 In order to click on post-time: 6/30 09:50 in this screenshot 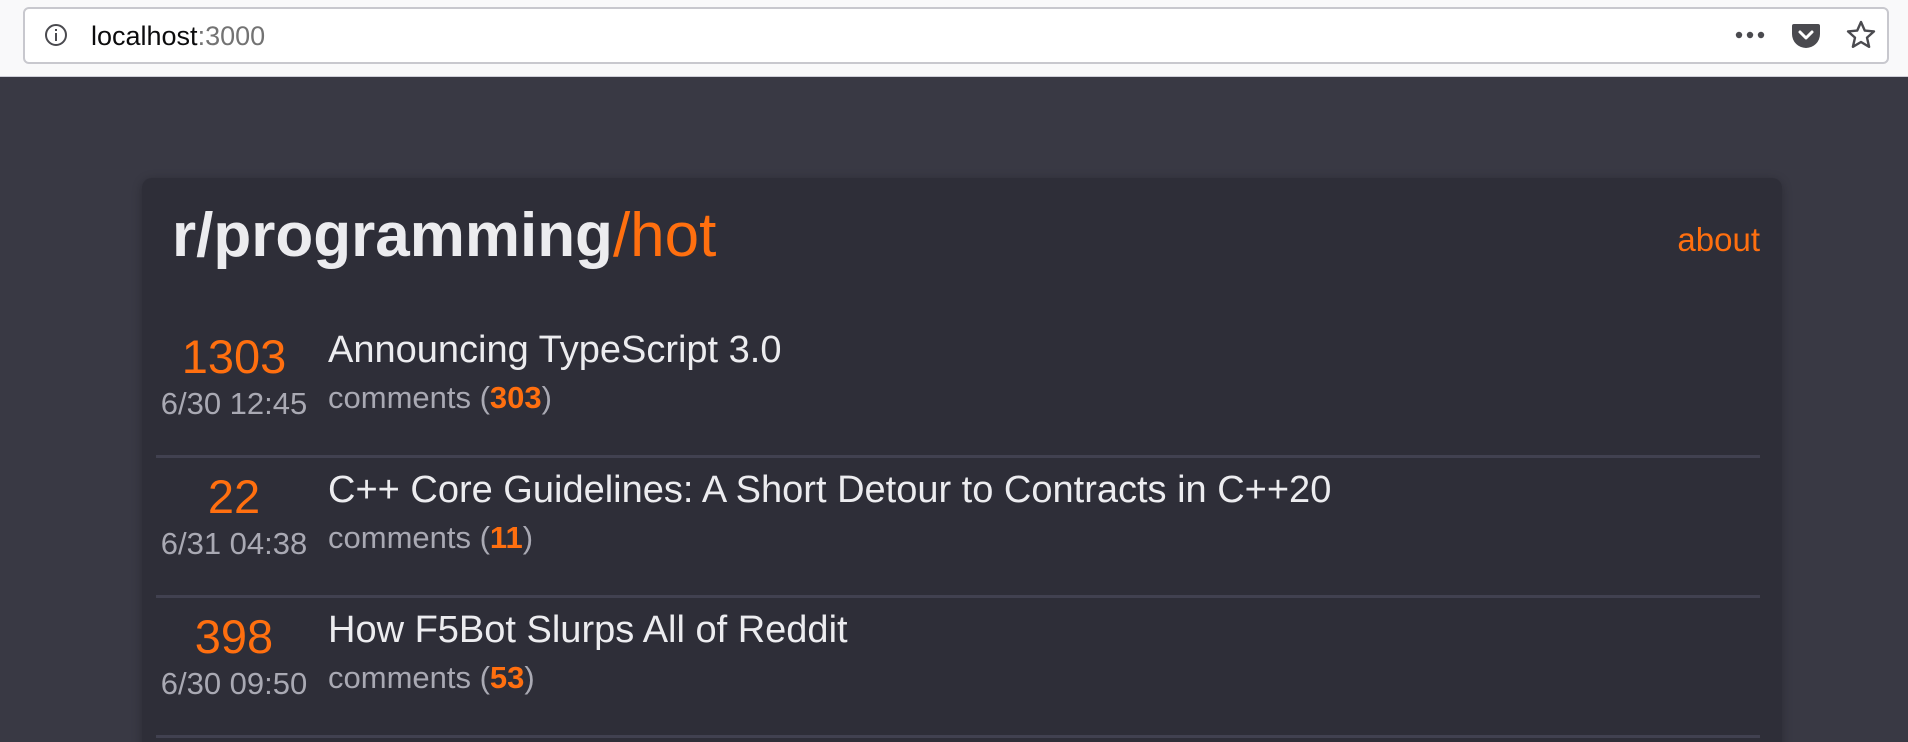, I will do `click(234, 683)`.